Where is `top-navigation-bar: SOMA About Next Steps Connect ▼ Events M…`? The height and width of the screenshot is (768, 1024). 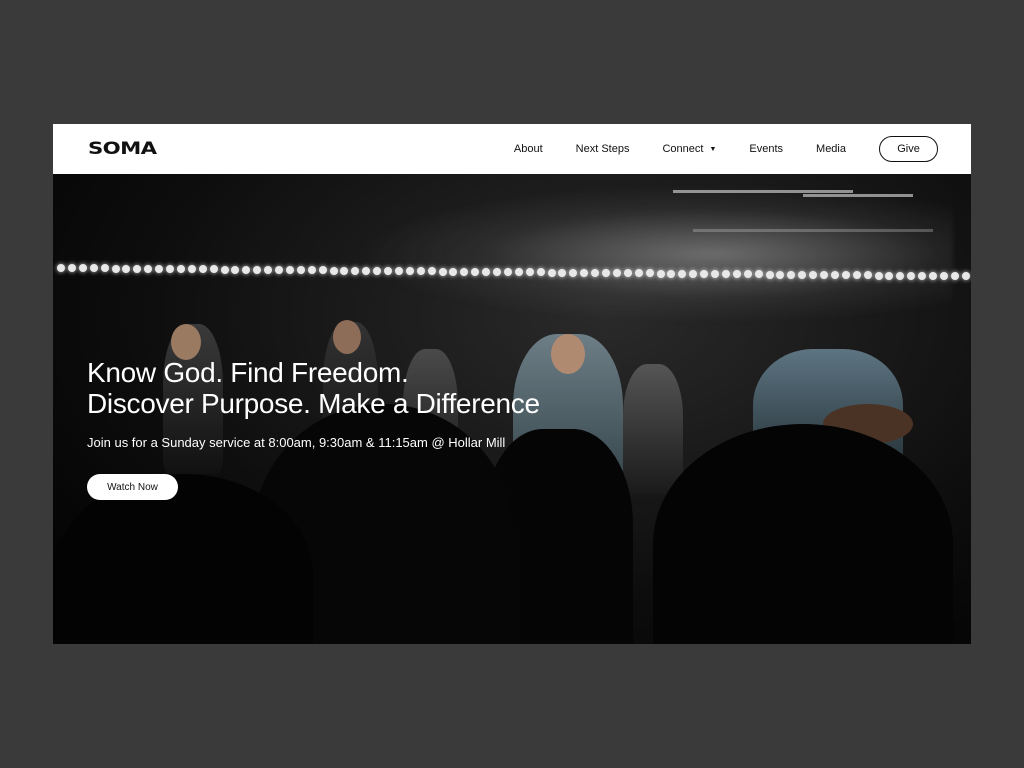
top-navigation-bar: SOMA About Next Steps Connect ▼ Events M… is located at coordinates (512, 149).